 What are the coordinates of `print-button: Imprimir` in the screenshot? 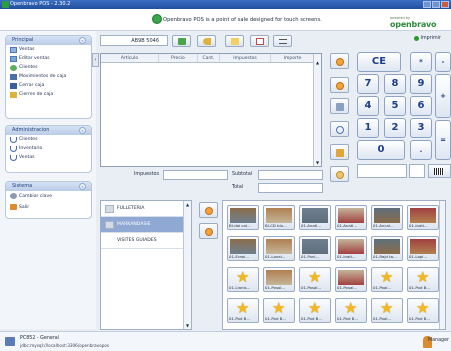 It's located at (427, 39).